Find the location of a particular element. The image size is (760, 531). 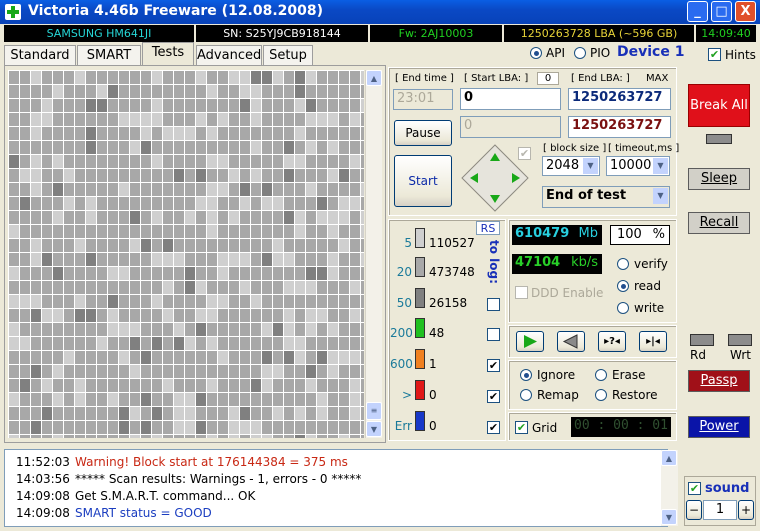

volume-plus-button: + is located at coordinates (746, 510).